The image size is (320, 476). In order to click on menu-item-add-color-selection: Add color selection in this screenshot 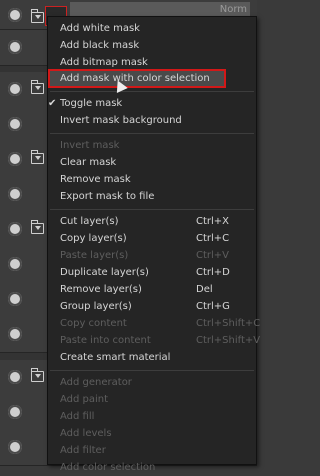, I will do `click(108, 467)`.